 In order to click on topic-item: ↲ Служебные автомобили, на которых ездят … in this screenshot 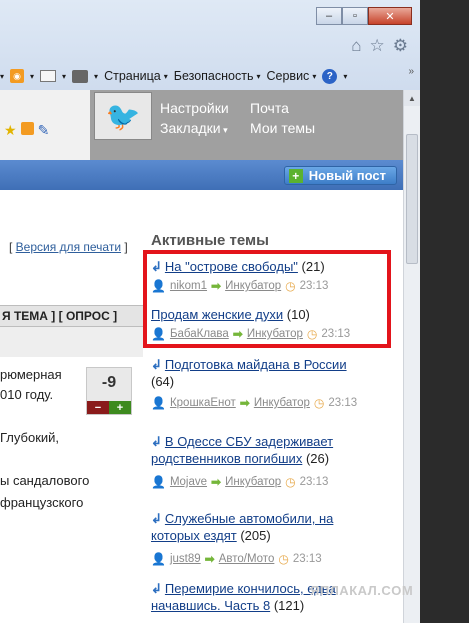, I will do `click(261, 527)`.